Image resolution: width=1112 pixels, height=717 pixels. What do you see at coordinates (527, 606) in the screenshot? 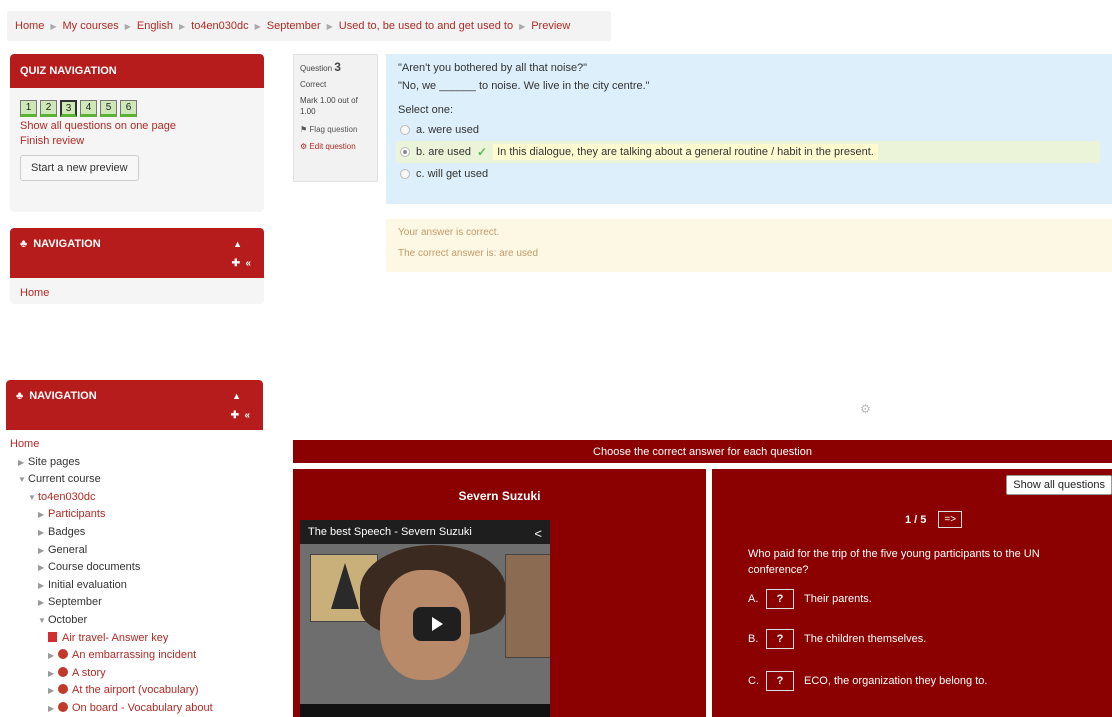
I see `video-image-child` at bounding box center [527, 606].